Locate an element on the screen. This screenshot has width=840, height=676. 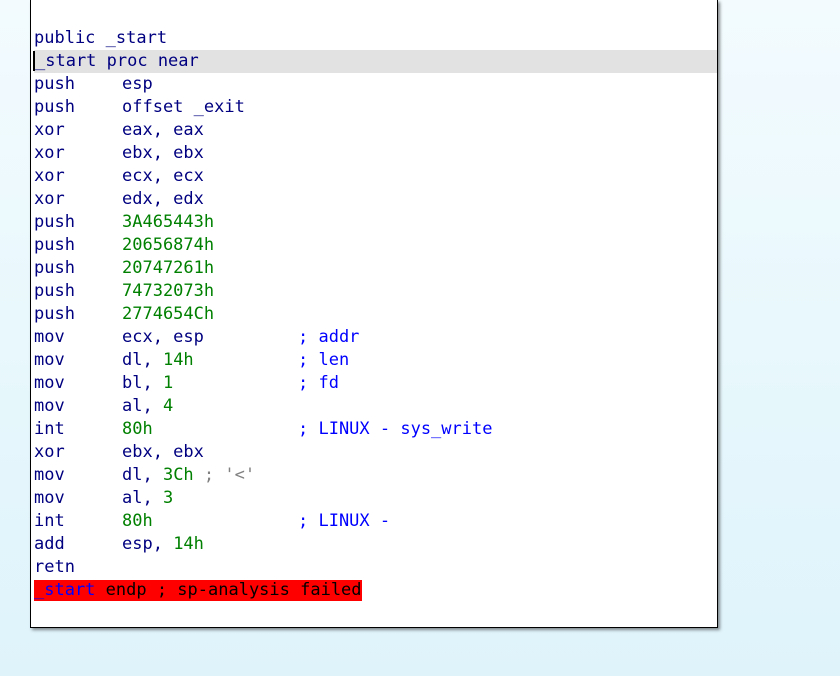
endp-label: _start is located at coordinates (65, 590).